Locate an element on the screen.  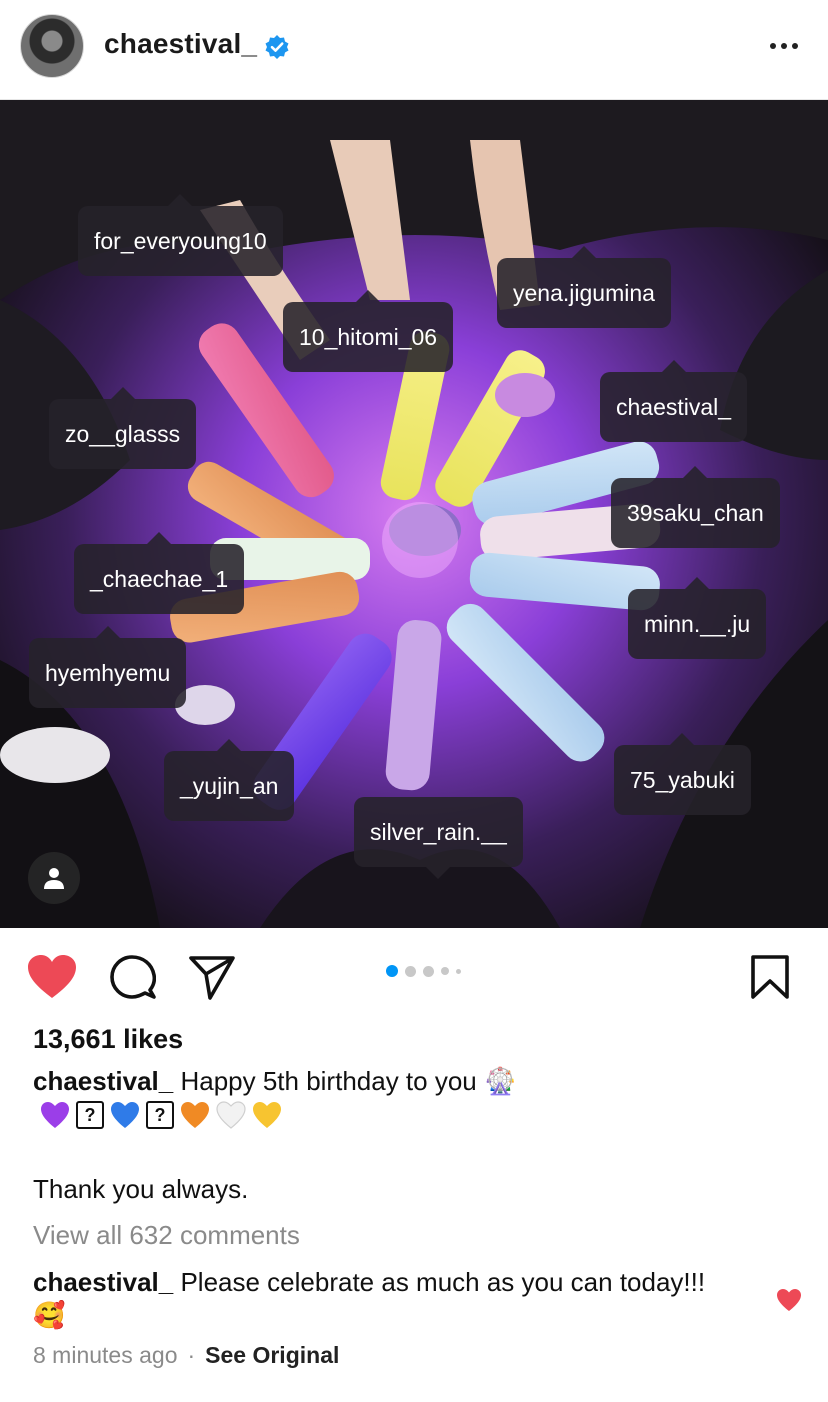
user-tag: _chaechae_1 is located at coordinates (159, 573).